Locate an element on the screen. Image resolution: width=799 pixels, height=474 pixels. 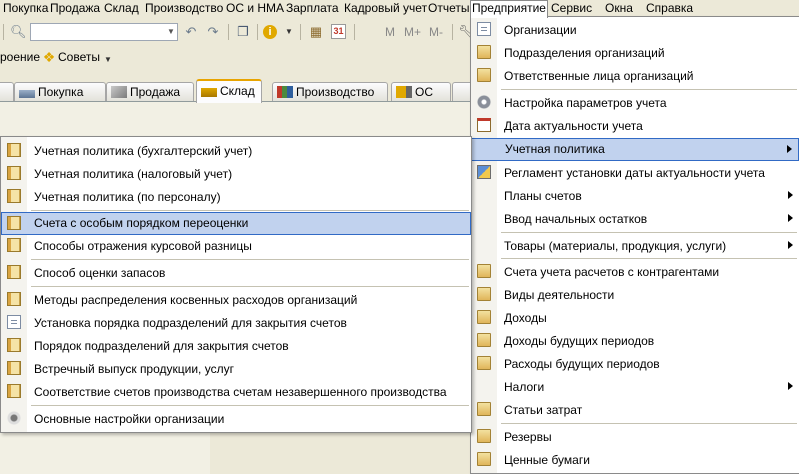
menu-item-label: Ценные бумаги is located at coordinates (547, 460).